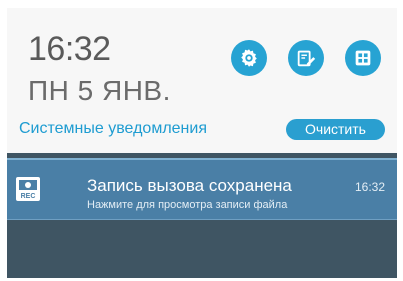 The height and width of the screenshot is (281, 403). Describe the element at coordinates (69, 49) in the screenshot. I see `clock-time: 16:32` at that location.